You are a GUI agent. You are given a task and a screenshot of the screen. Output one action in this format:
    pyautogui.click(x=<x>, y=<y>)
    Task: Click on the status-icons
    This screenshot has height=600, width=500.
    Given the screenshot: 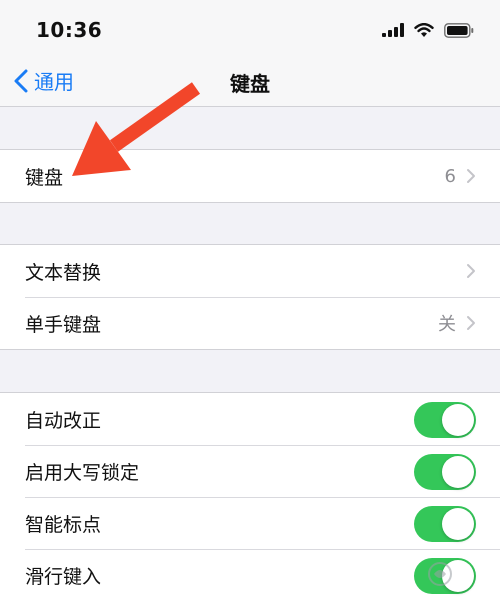 What is the action you would take?
    pyautogui.click(x=428, y=30)
    